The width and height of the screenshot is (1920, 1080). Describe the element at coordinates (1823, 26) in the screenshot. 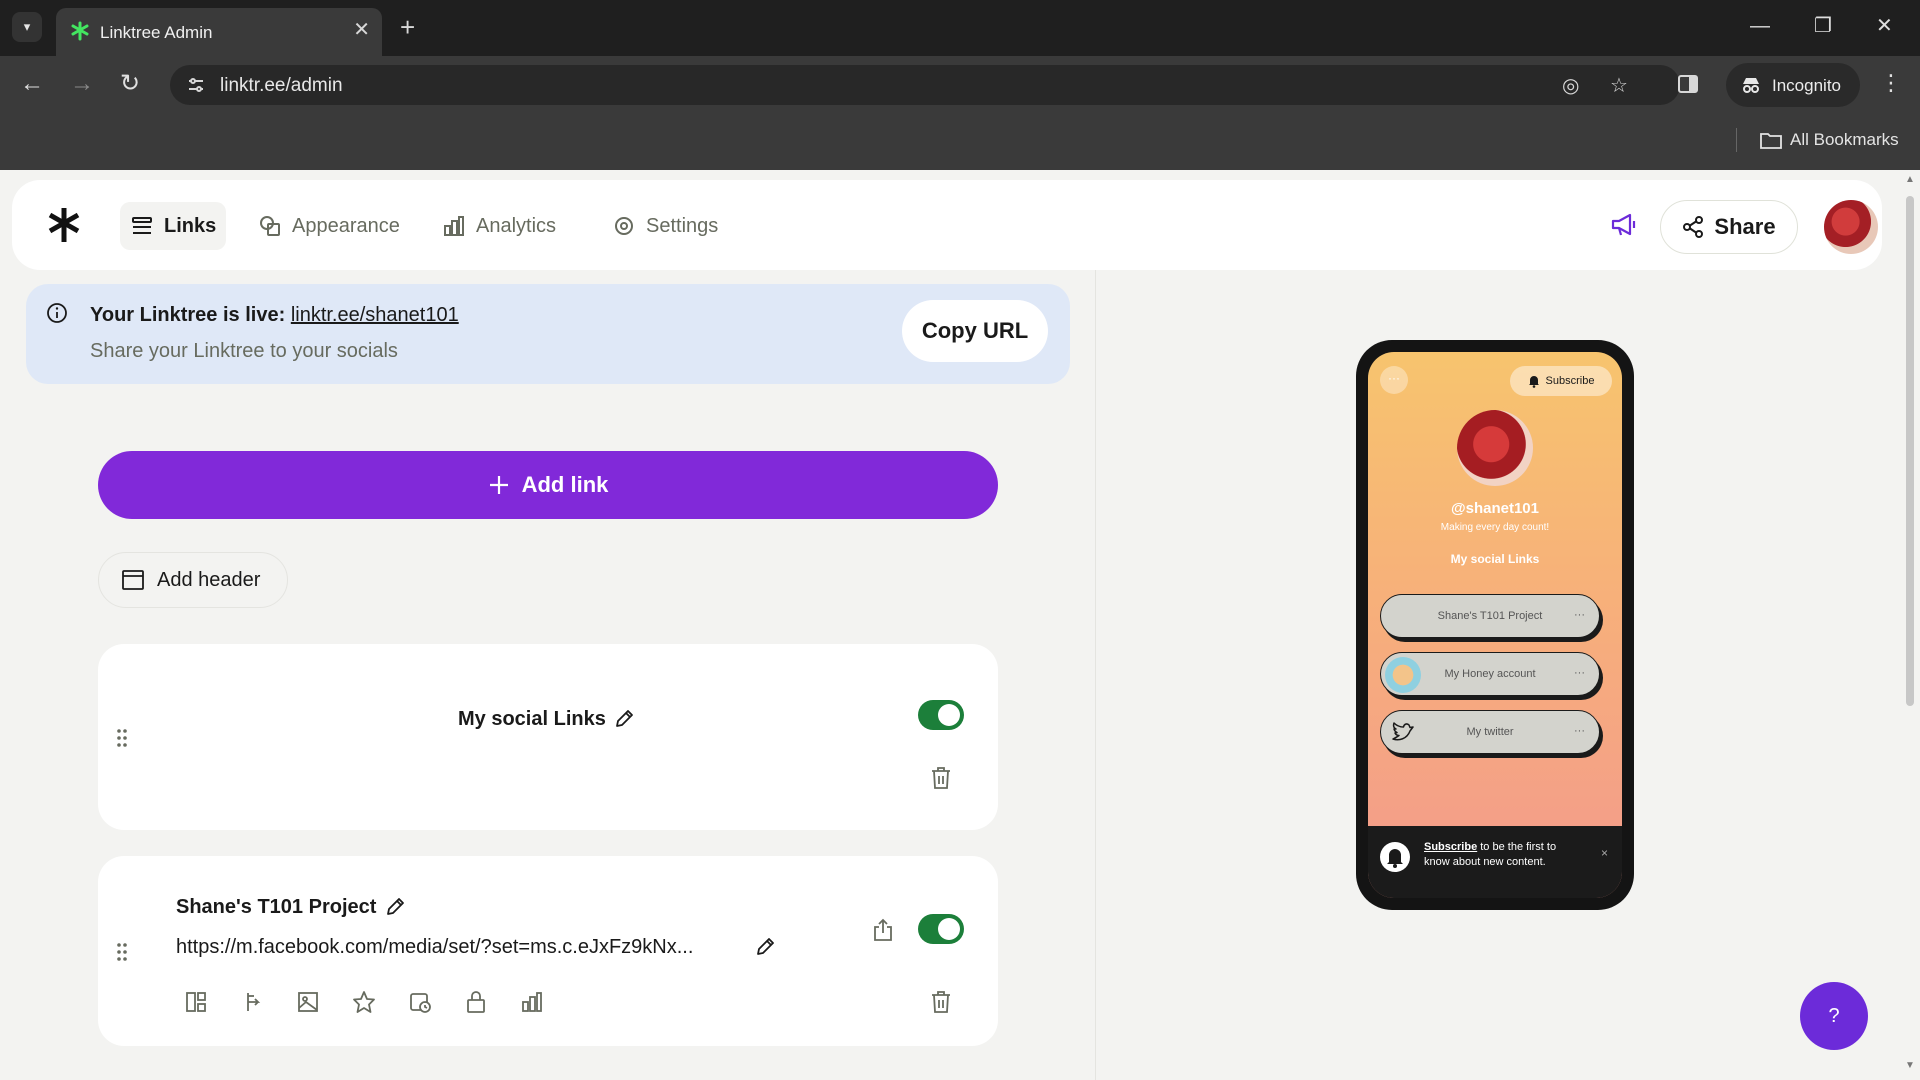

I see `restore-icon: ❐` at that location.